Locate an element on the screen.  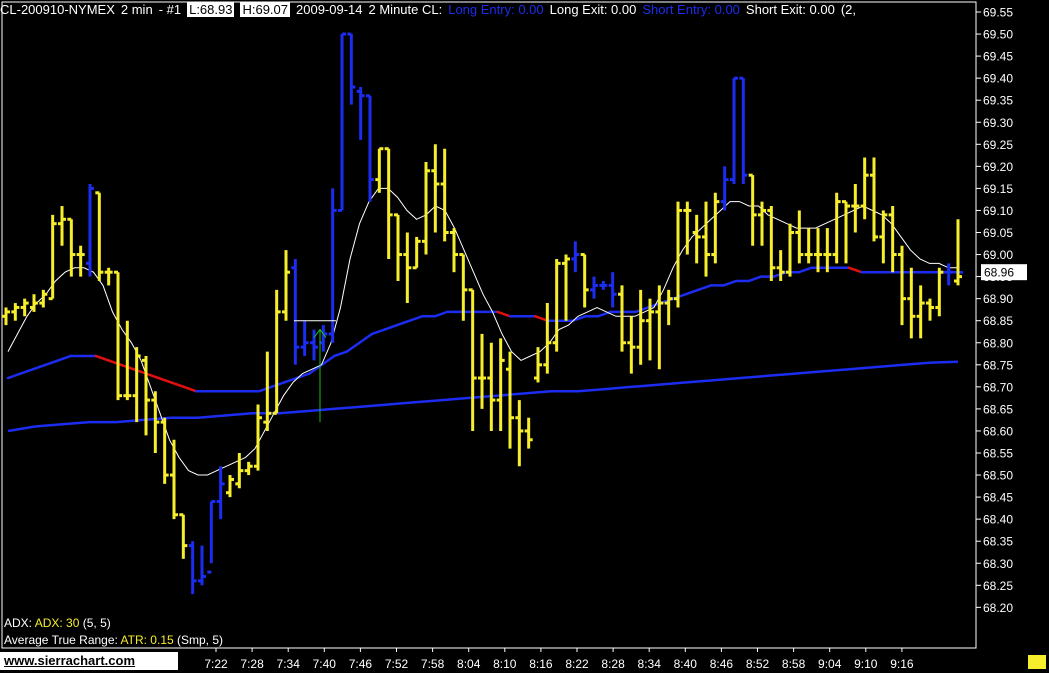
adx-label: ADX: is located at coordinates (18, 623).